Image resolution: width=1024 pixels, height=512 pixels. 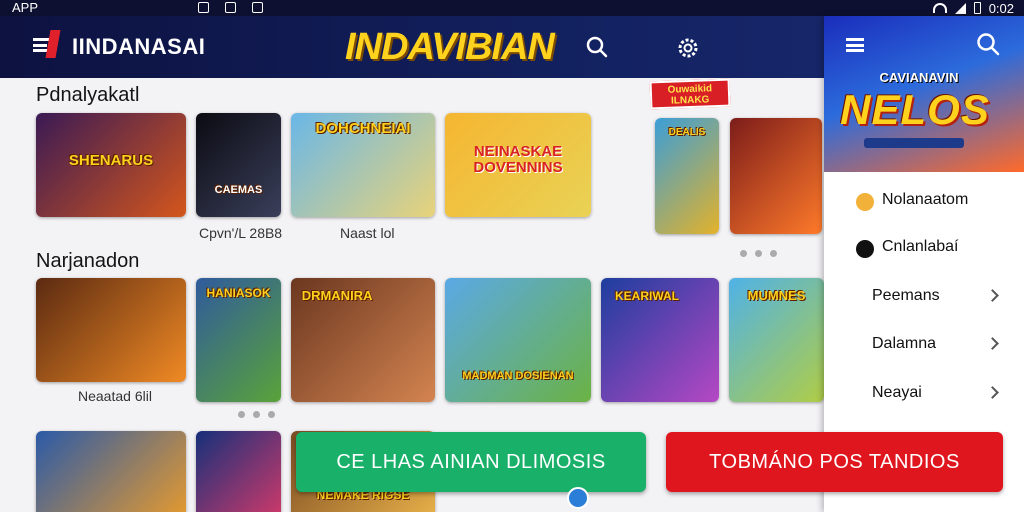 I want to click on game-card-title: DOHCHNEIAI, so click(x=363, y=129).